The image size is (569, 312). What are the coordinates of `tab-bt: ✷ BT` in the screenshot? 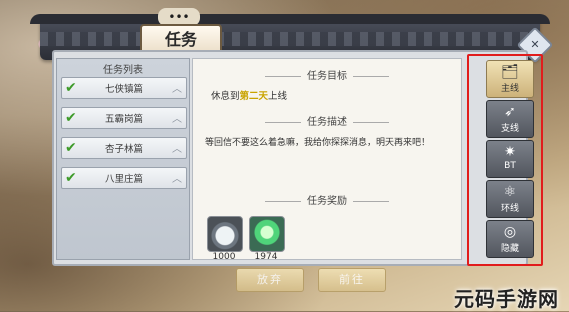 It's located at (510, 159).